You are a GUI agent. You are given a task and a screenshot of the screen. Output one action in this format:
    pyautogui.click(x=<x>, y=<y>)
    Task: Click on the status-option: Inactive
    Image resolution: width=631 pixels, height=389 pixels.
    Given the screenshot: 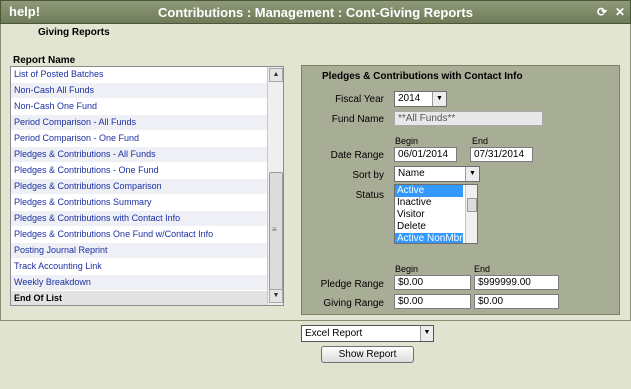 What is the action you would take?
    pyautogui.click(x=429, y=203)
    